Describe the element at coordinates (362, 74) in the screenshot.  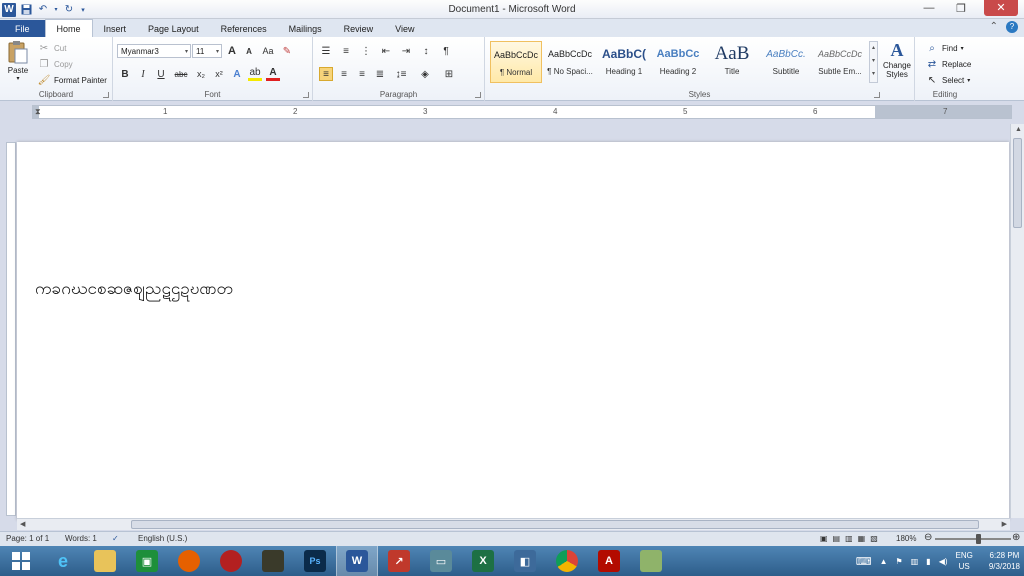
I see `align-right-icon: ≡` at that location.